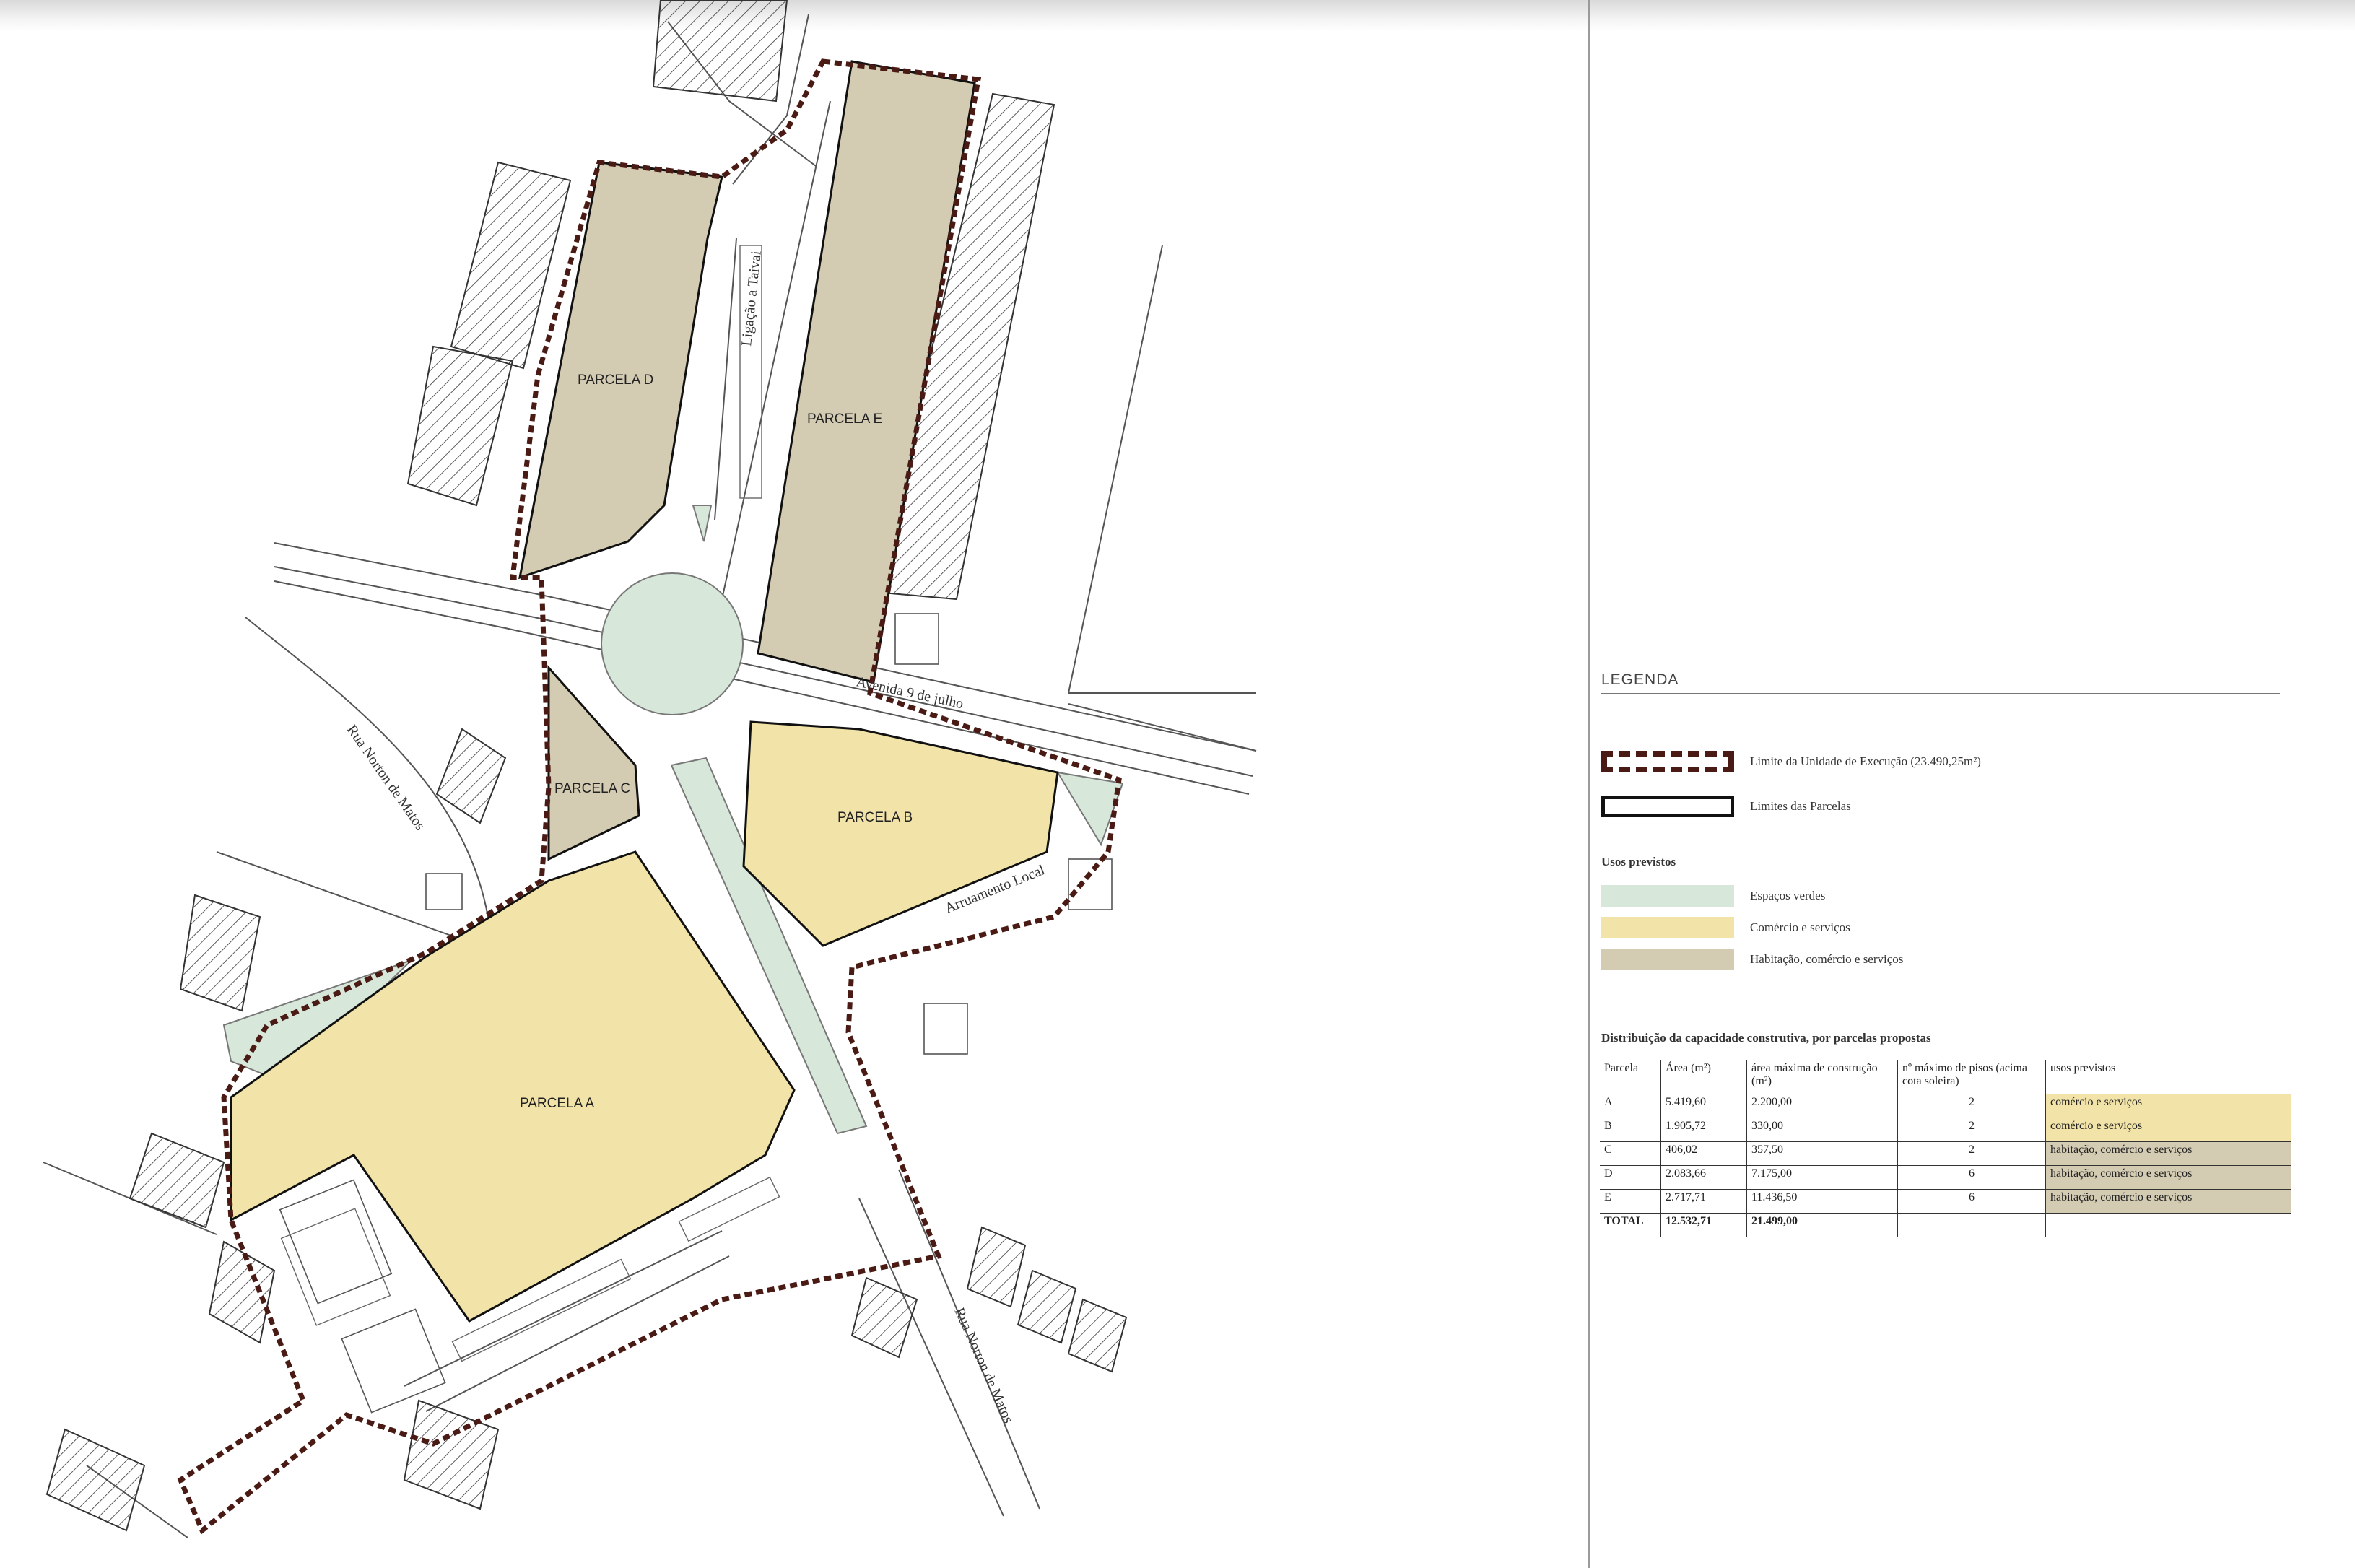  Describe the element at coordinates (1703, 1106) in the screenshot. I see `cell-area: 5.419,60` at that location.